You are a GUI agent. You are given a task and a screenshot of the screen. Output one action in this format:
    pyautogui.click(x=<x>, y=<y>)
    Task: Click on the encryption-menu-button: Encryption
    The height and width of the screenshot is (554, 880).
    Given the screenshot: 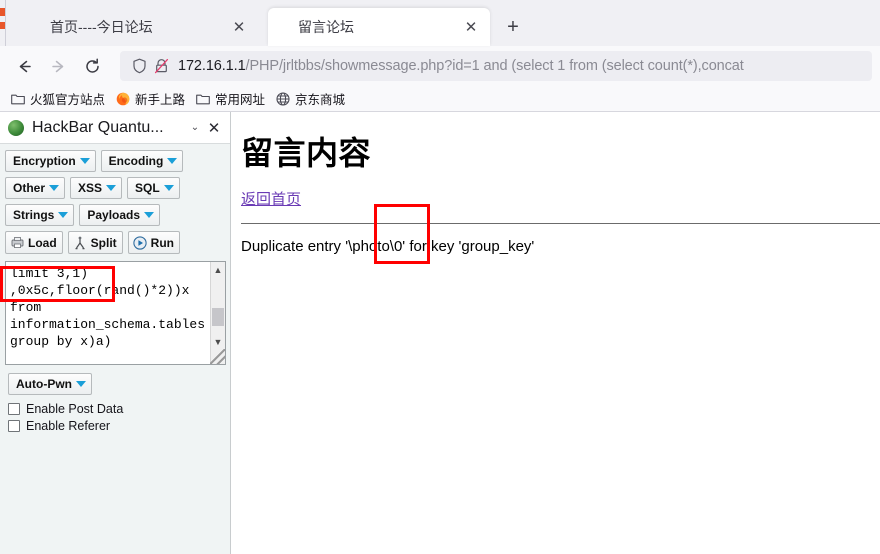 What is the action you would take?
    pyautogui.click(x=50, y=161)
    